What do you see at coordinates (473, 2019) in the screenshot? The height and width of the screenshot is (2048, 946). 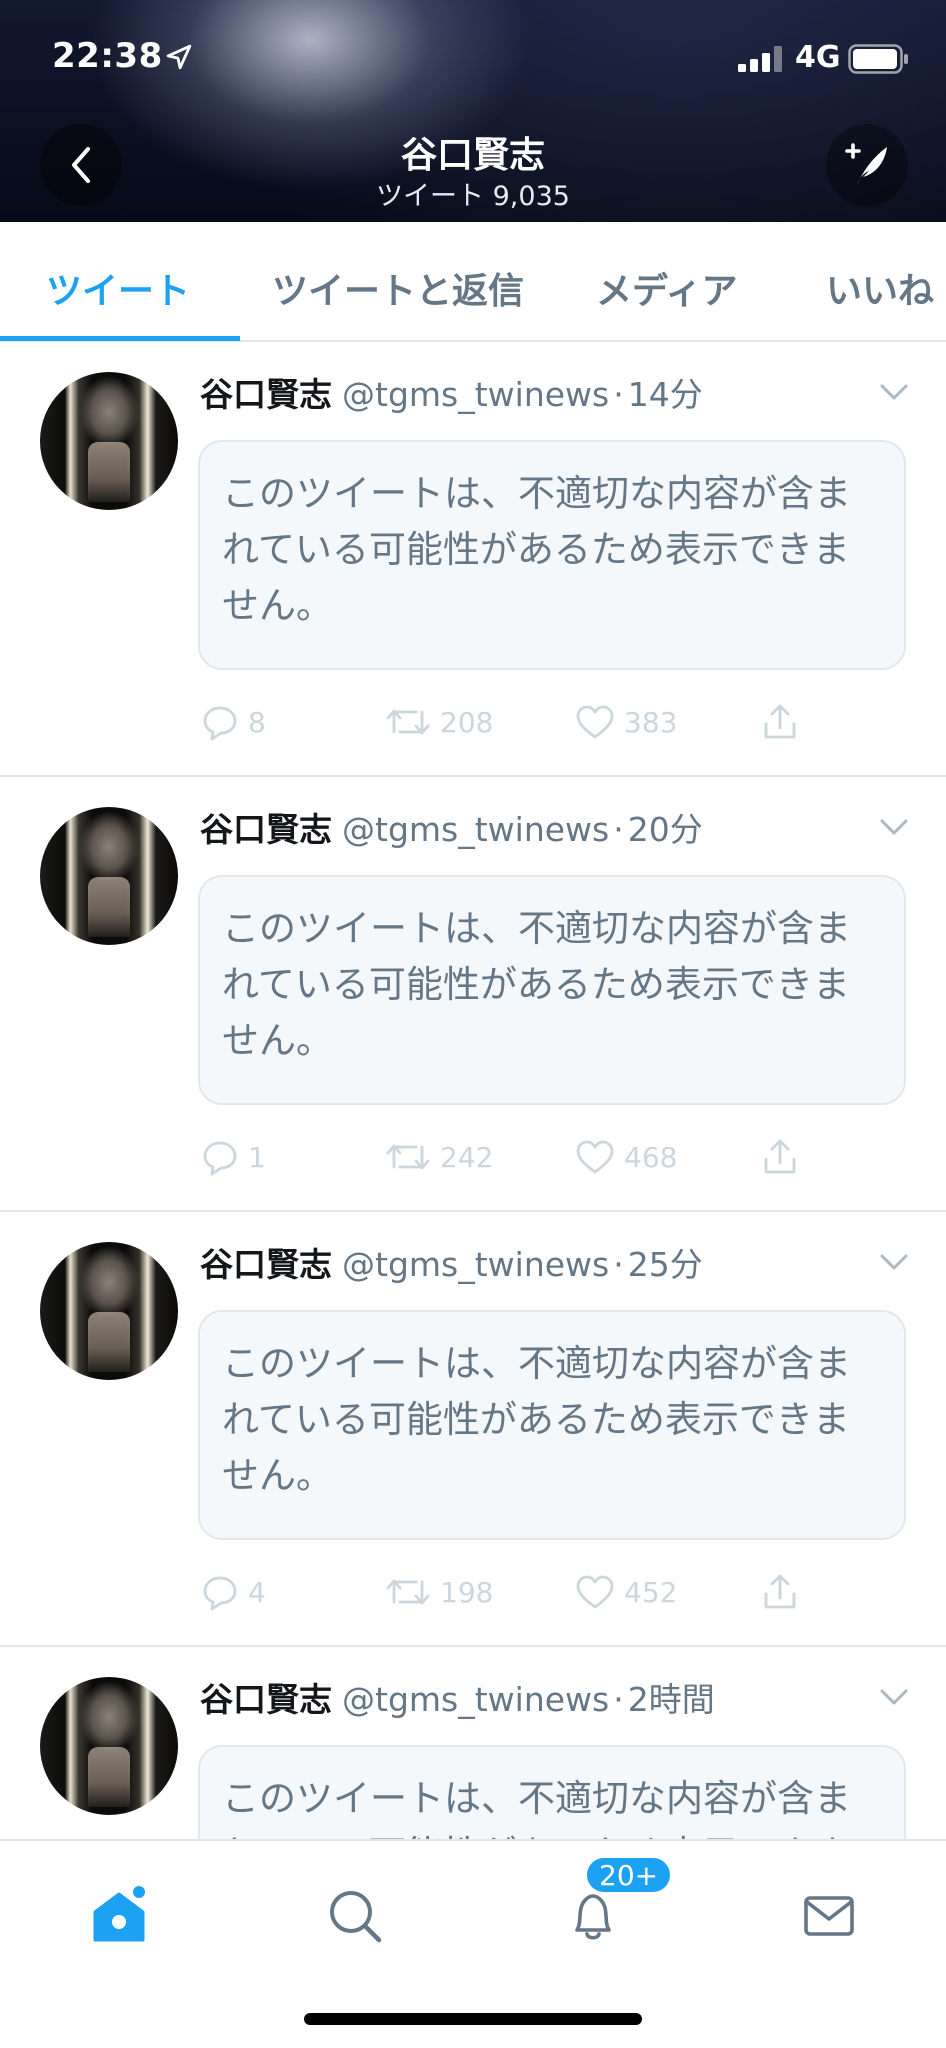 I see `home-indicator` at bounding box center [473, 2019].